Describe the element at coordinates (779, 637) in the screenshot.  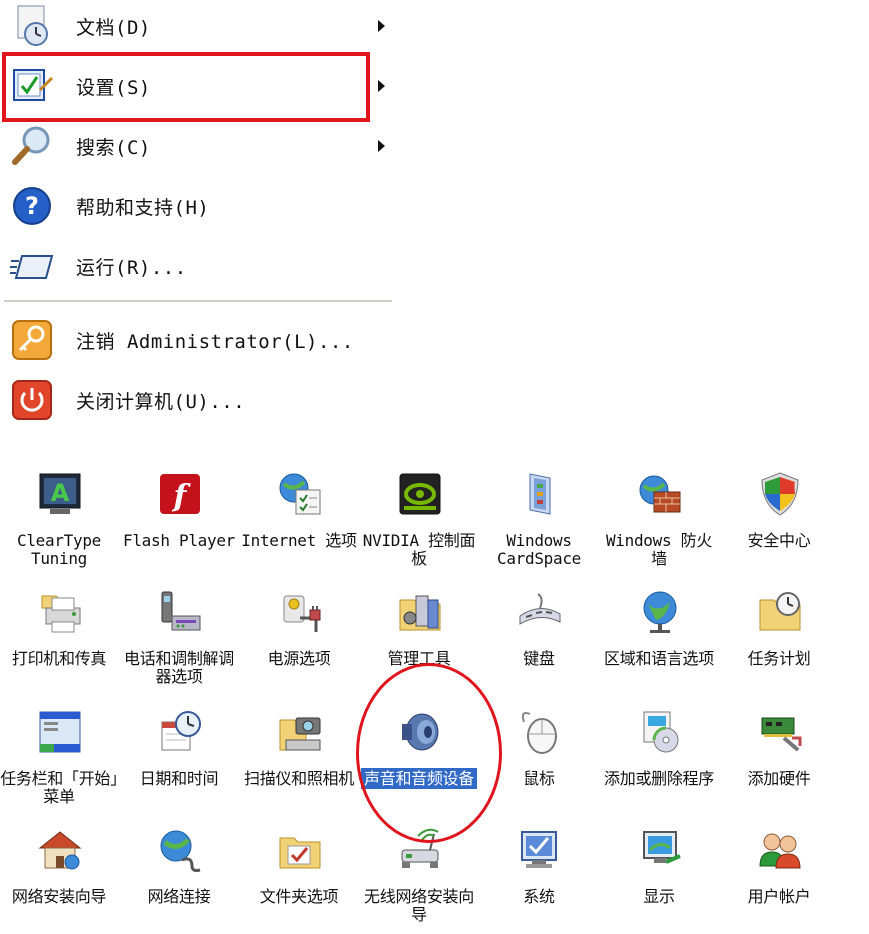
I see `cp-item-scheduled-tasks: 任务计划` at that location.